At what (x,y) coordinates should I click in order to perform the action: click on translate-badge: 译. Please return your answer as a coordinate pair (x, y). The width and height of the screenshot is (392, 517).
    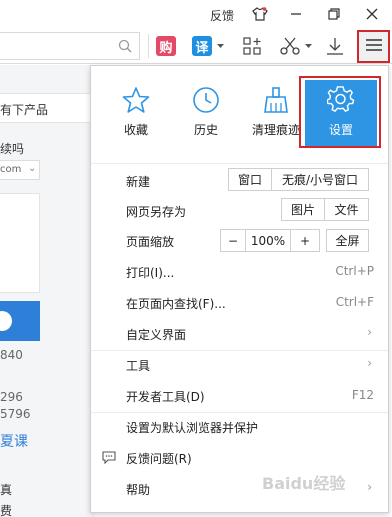
    Looking at the image, I should click on (202, 46).